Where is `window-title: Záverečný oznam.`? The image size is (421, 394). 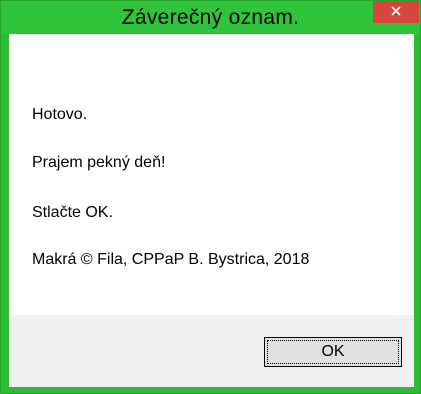
window-title: Záverečný oznam. is located at coordinates (210, 17).